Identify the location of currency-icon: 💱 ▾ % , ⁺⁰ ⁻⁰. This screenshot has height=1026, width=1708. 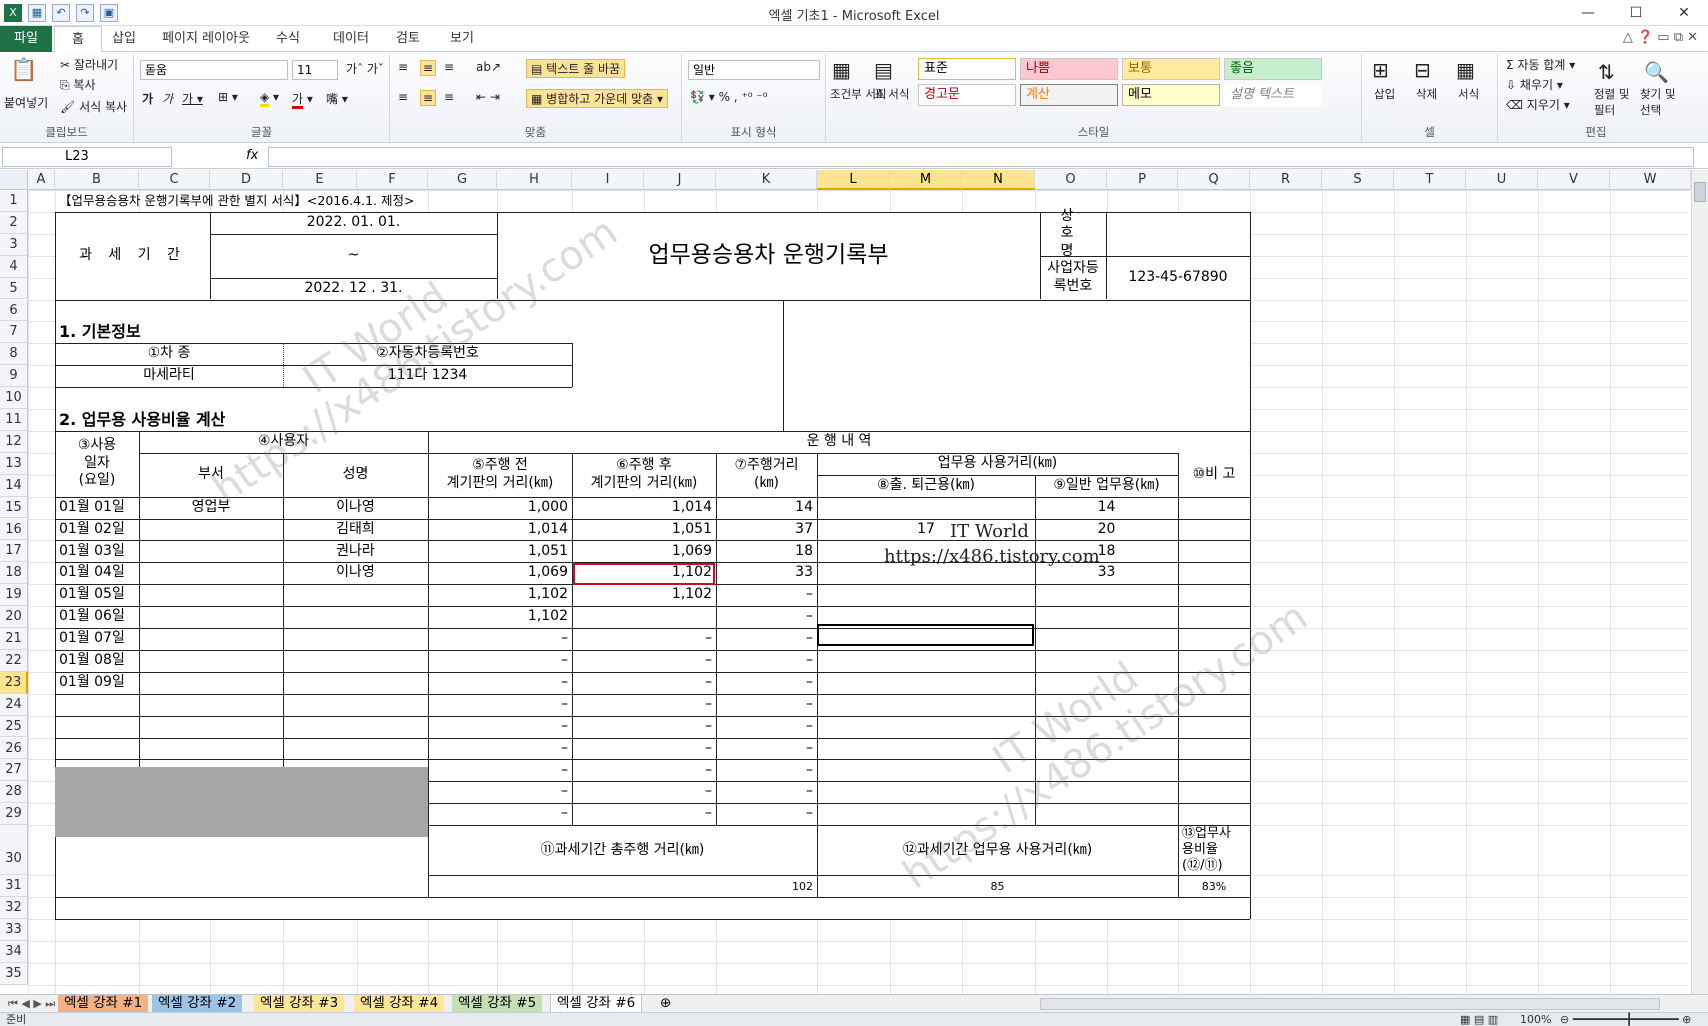
(729, 97).